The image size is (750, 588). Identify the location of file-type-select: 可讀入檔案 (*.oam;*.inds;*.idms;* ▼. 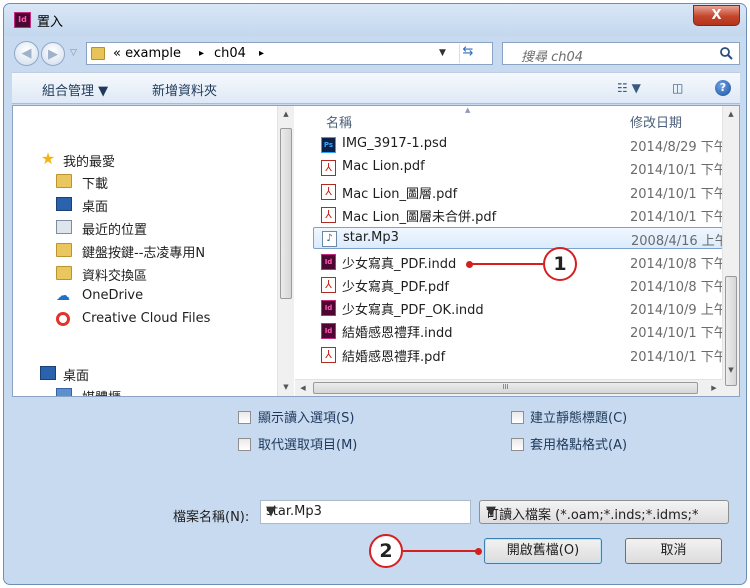
(604, 512).